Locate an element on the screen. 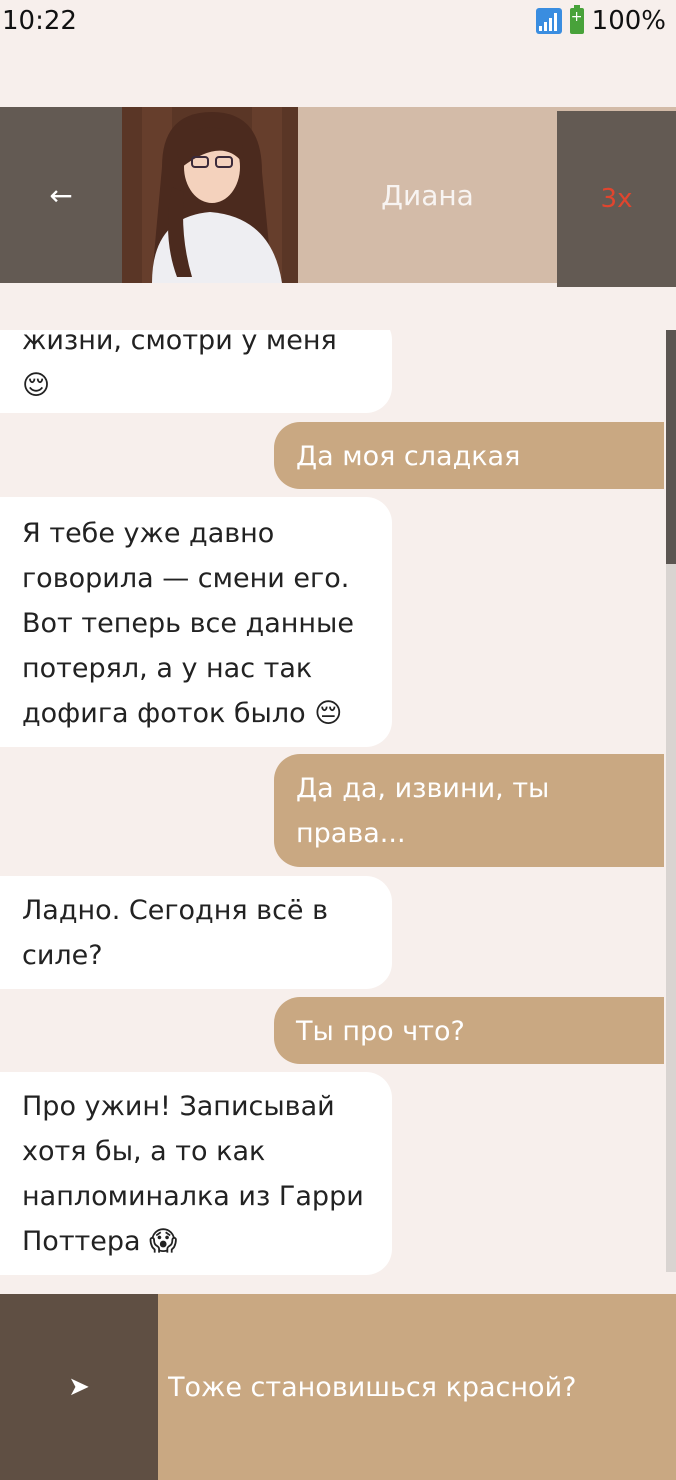 This screenshot has width=676, height=1480. scrollbar-thumb is located at coordinates (671, 447).